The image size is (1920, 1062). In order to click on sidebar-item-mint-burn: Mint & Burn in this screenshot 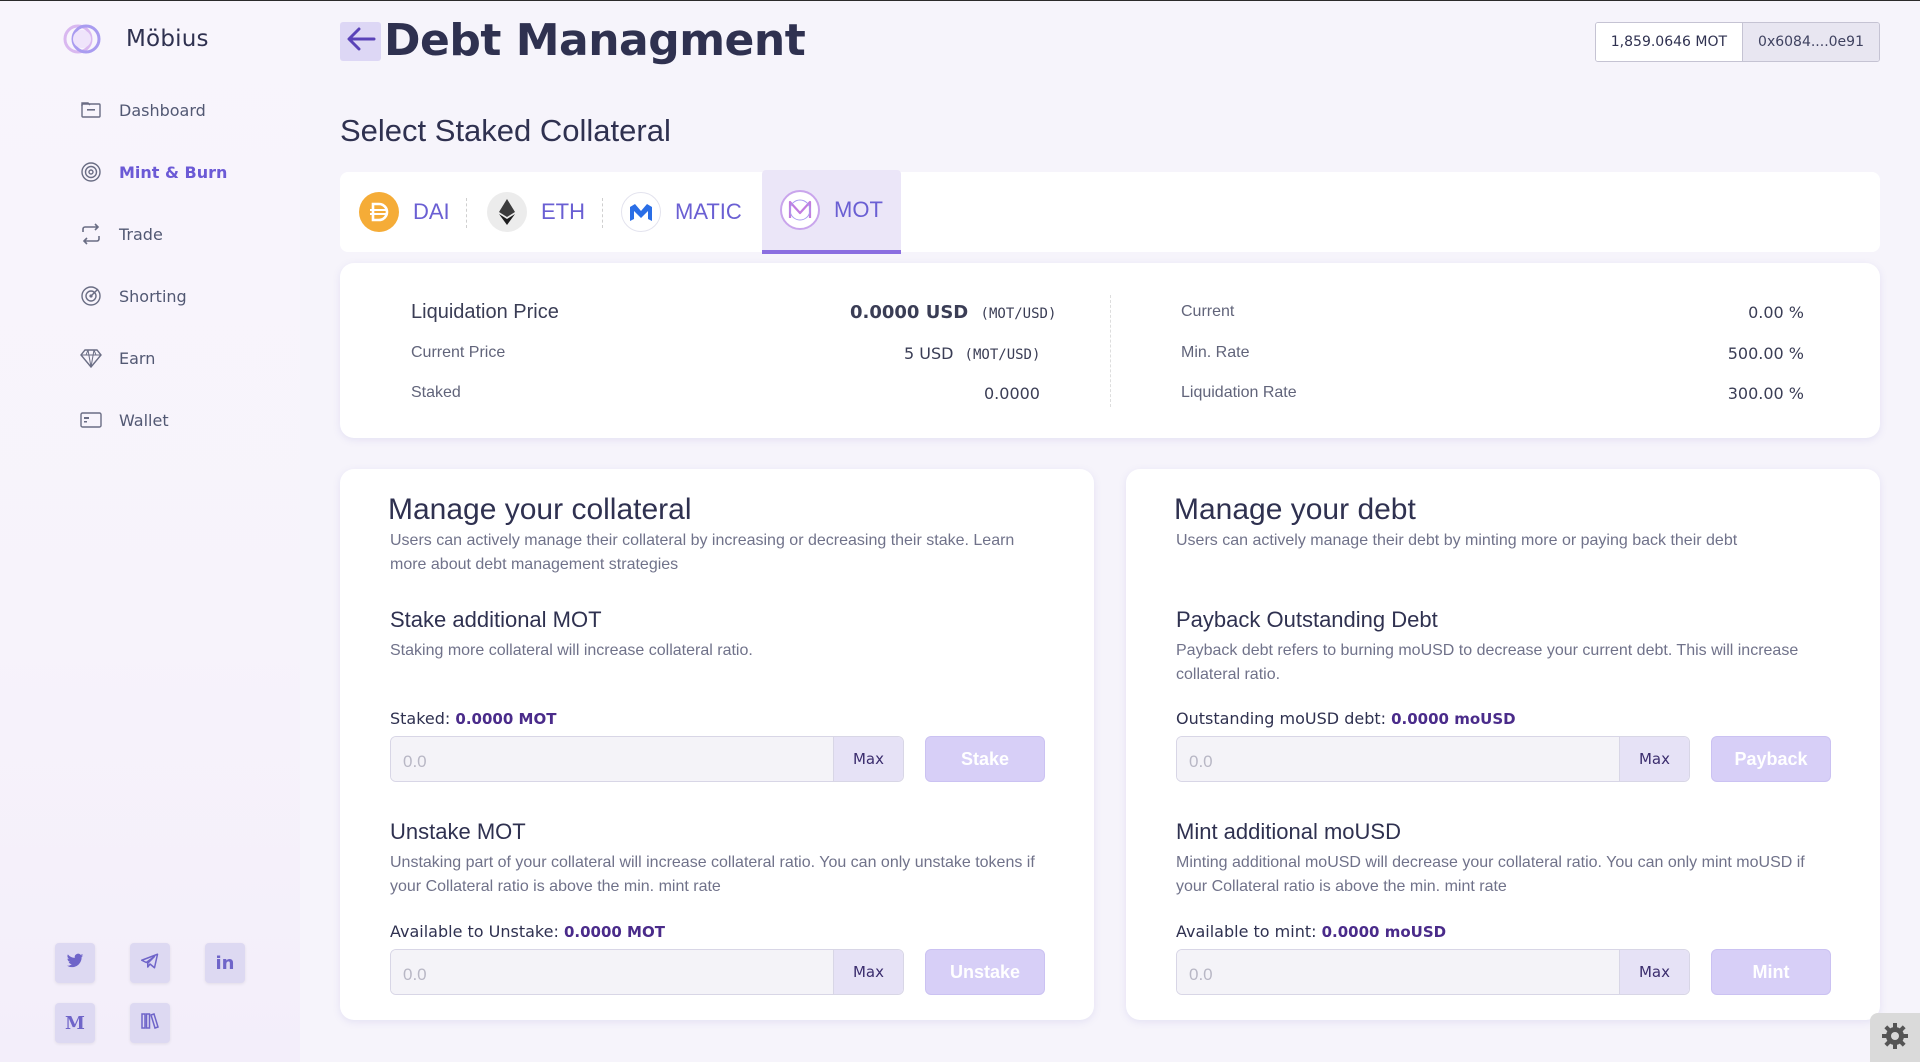, I will do `click(153, 172)`.